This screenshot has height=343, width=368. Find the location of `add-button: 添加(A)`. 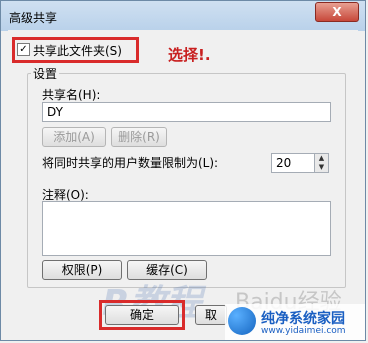

add-button: 添加(A) is located at coordinates (74, 137).